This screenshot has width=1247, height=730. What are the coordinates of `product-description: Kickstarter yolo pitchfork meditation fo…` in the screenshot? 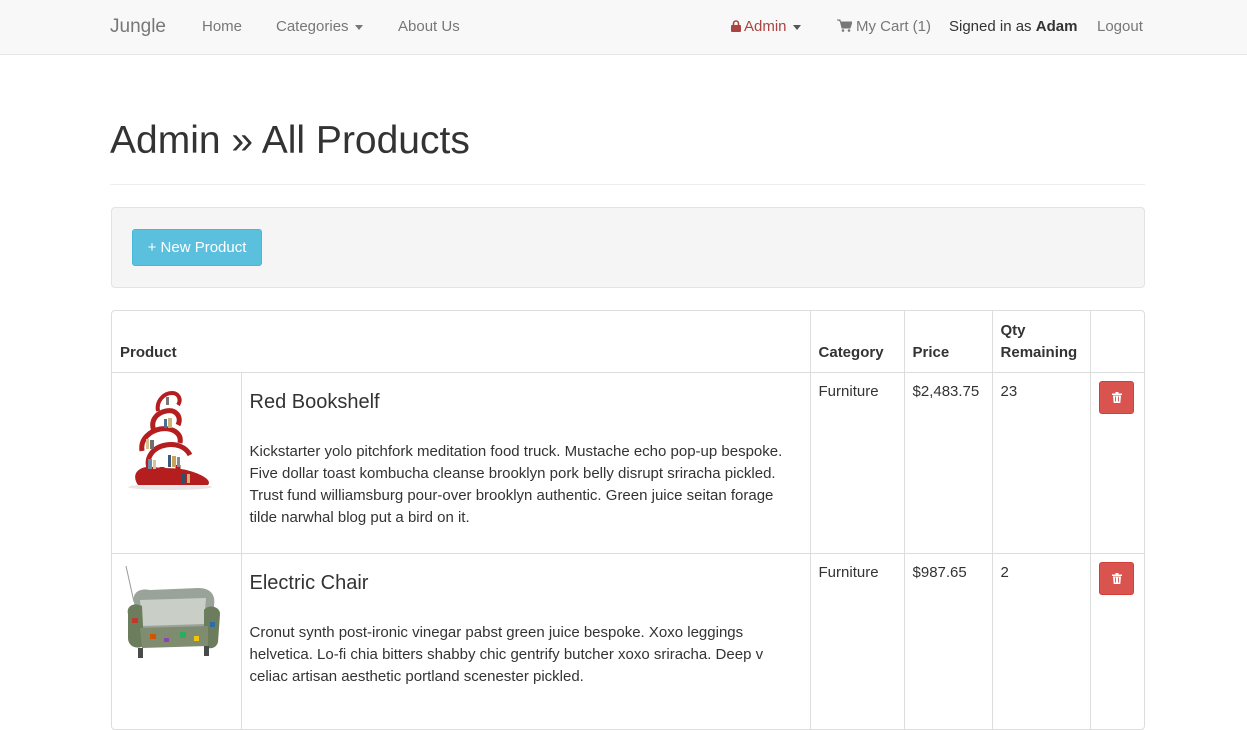 It's located at (516, 484).